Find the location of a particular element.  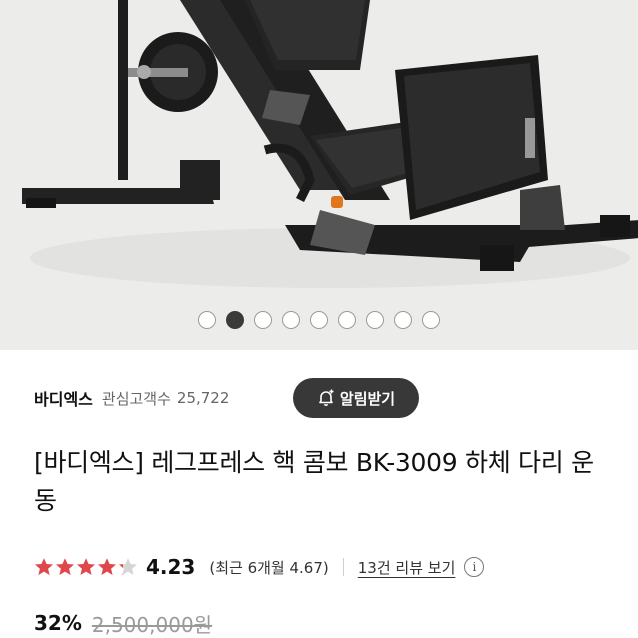

price-row: 32% 2,500,000원 is located at coordinates (123, 623).